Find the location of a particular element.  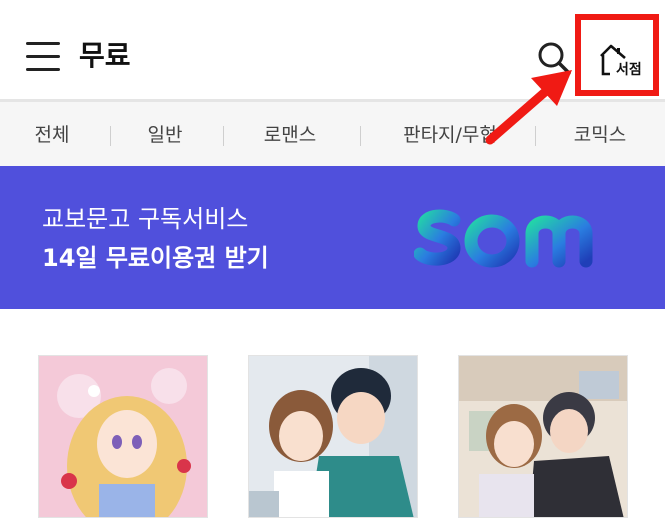

tab-fantasy-martial: 판타지/무협 is located at coordinates (450, 135).